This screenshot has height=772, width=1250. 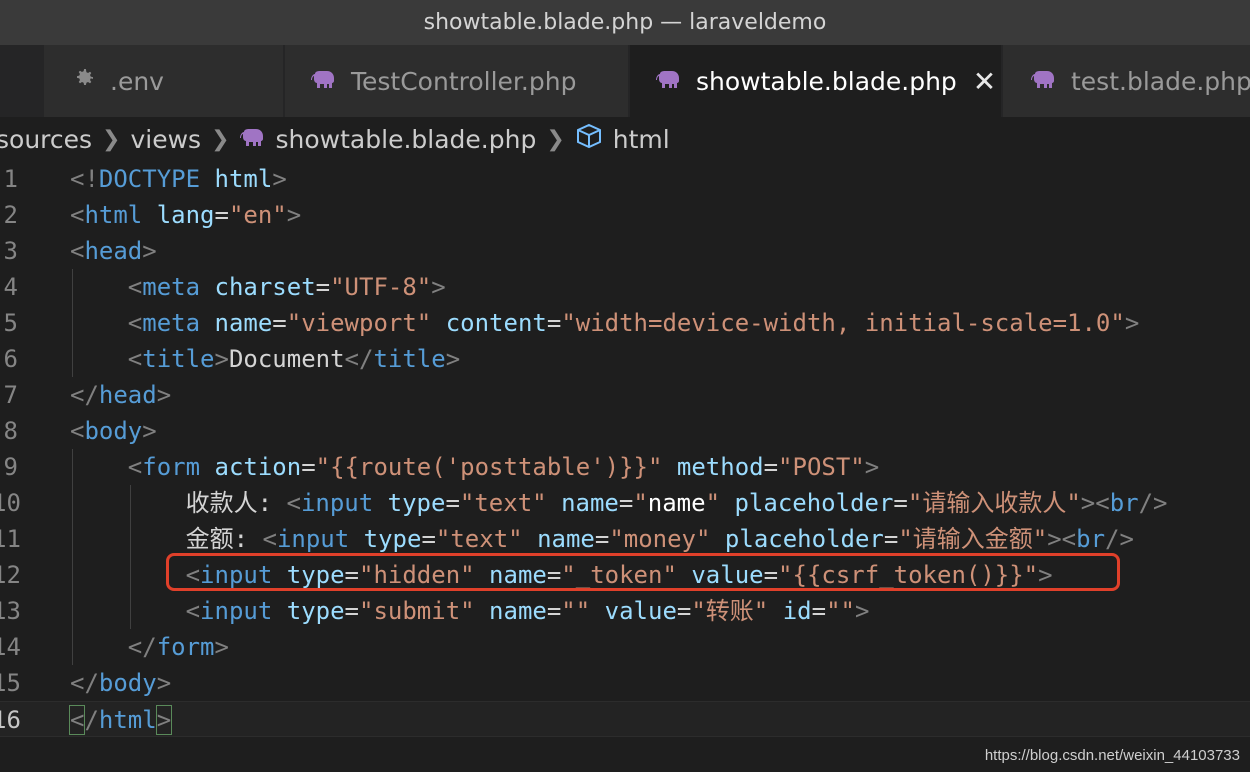 What do you see at coordinates (10, 359) in the screenshot?
I see `line-number: 6` at bounding box center [10, 359].